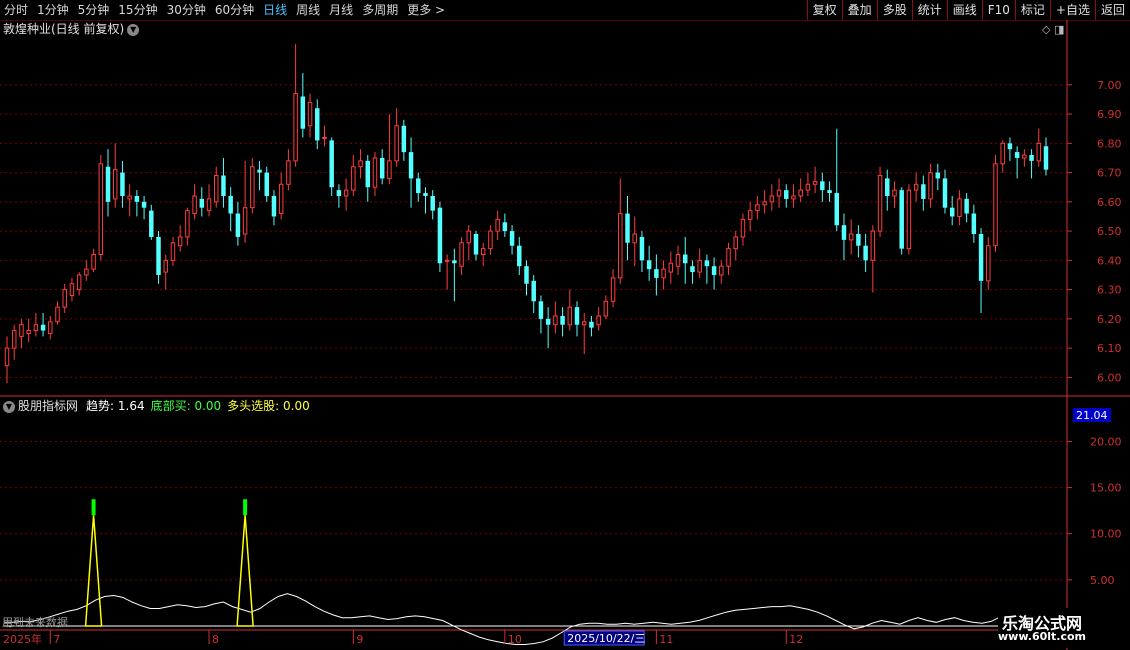 The height and width of the screenshot is (650, 1130). I want to click on price-tick-label: 7.00, so click(1109, 85).